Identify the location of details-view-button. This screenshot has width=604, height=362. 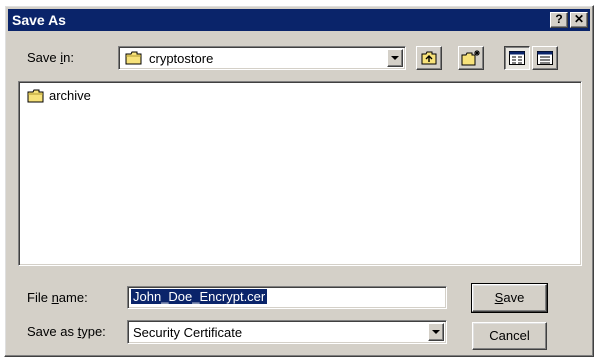
(545, 58).